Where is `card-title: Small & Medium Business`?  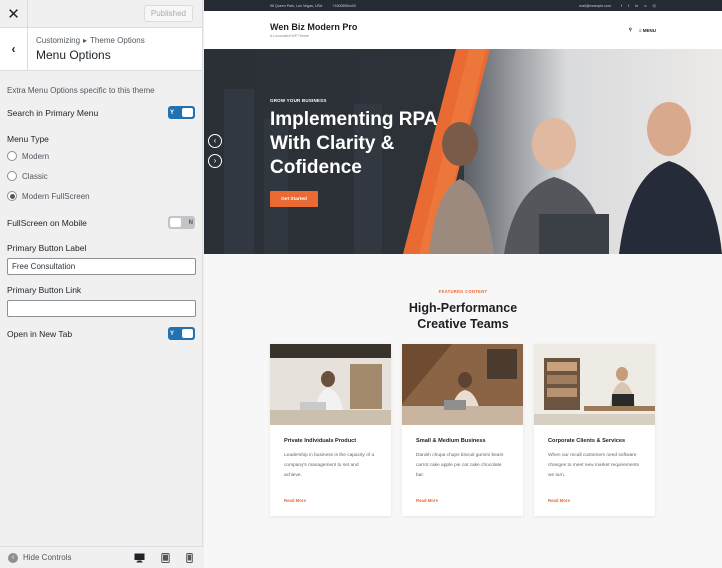
card-title: Small & Medium Business is located at coordinates (462, 441).